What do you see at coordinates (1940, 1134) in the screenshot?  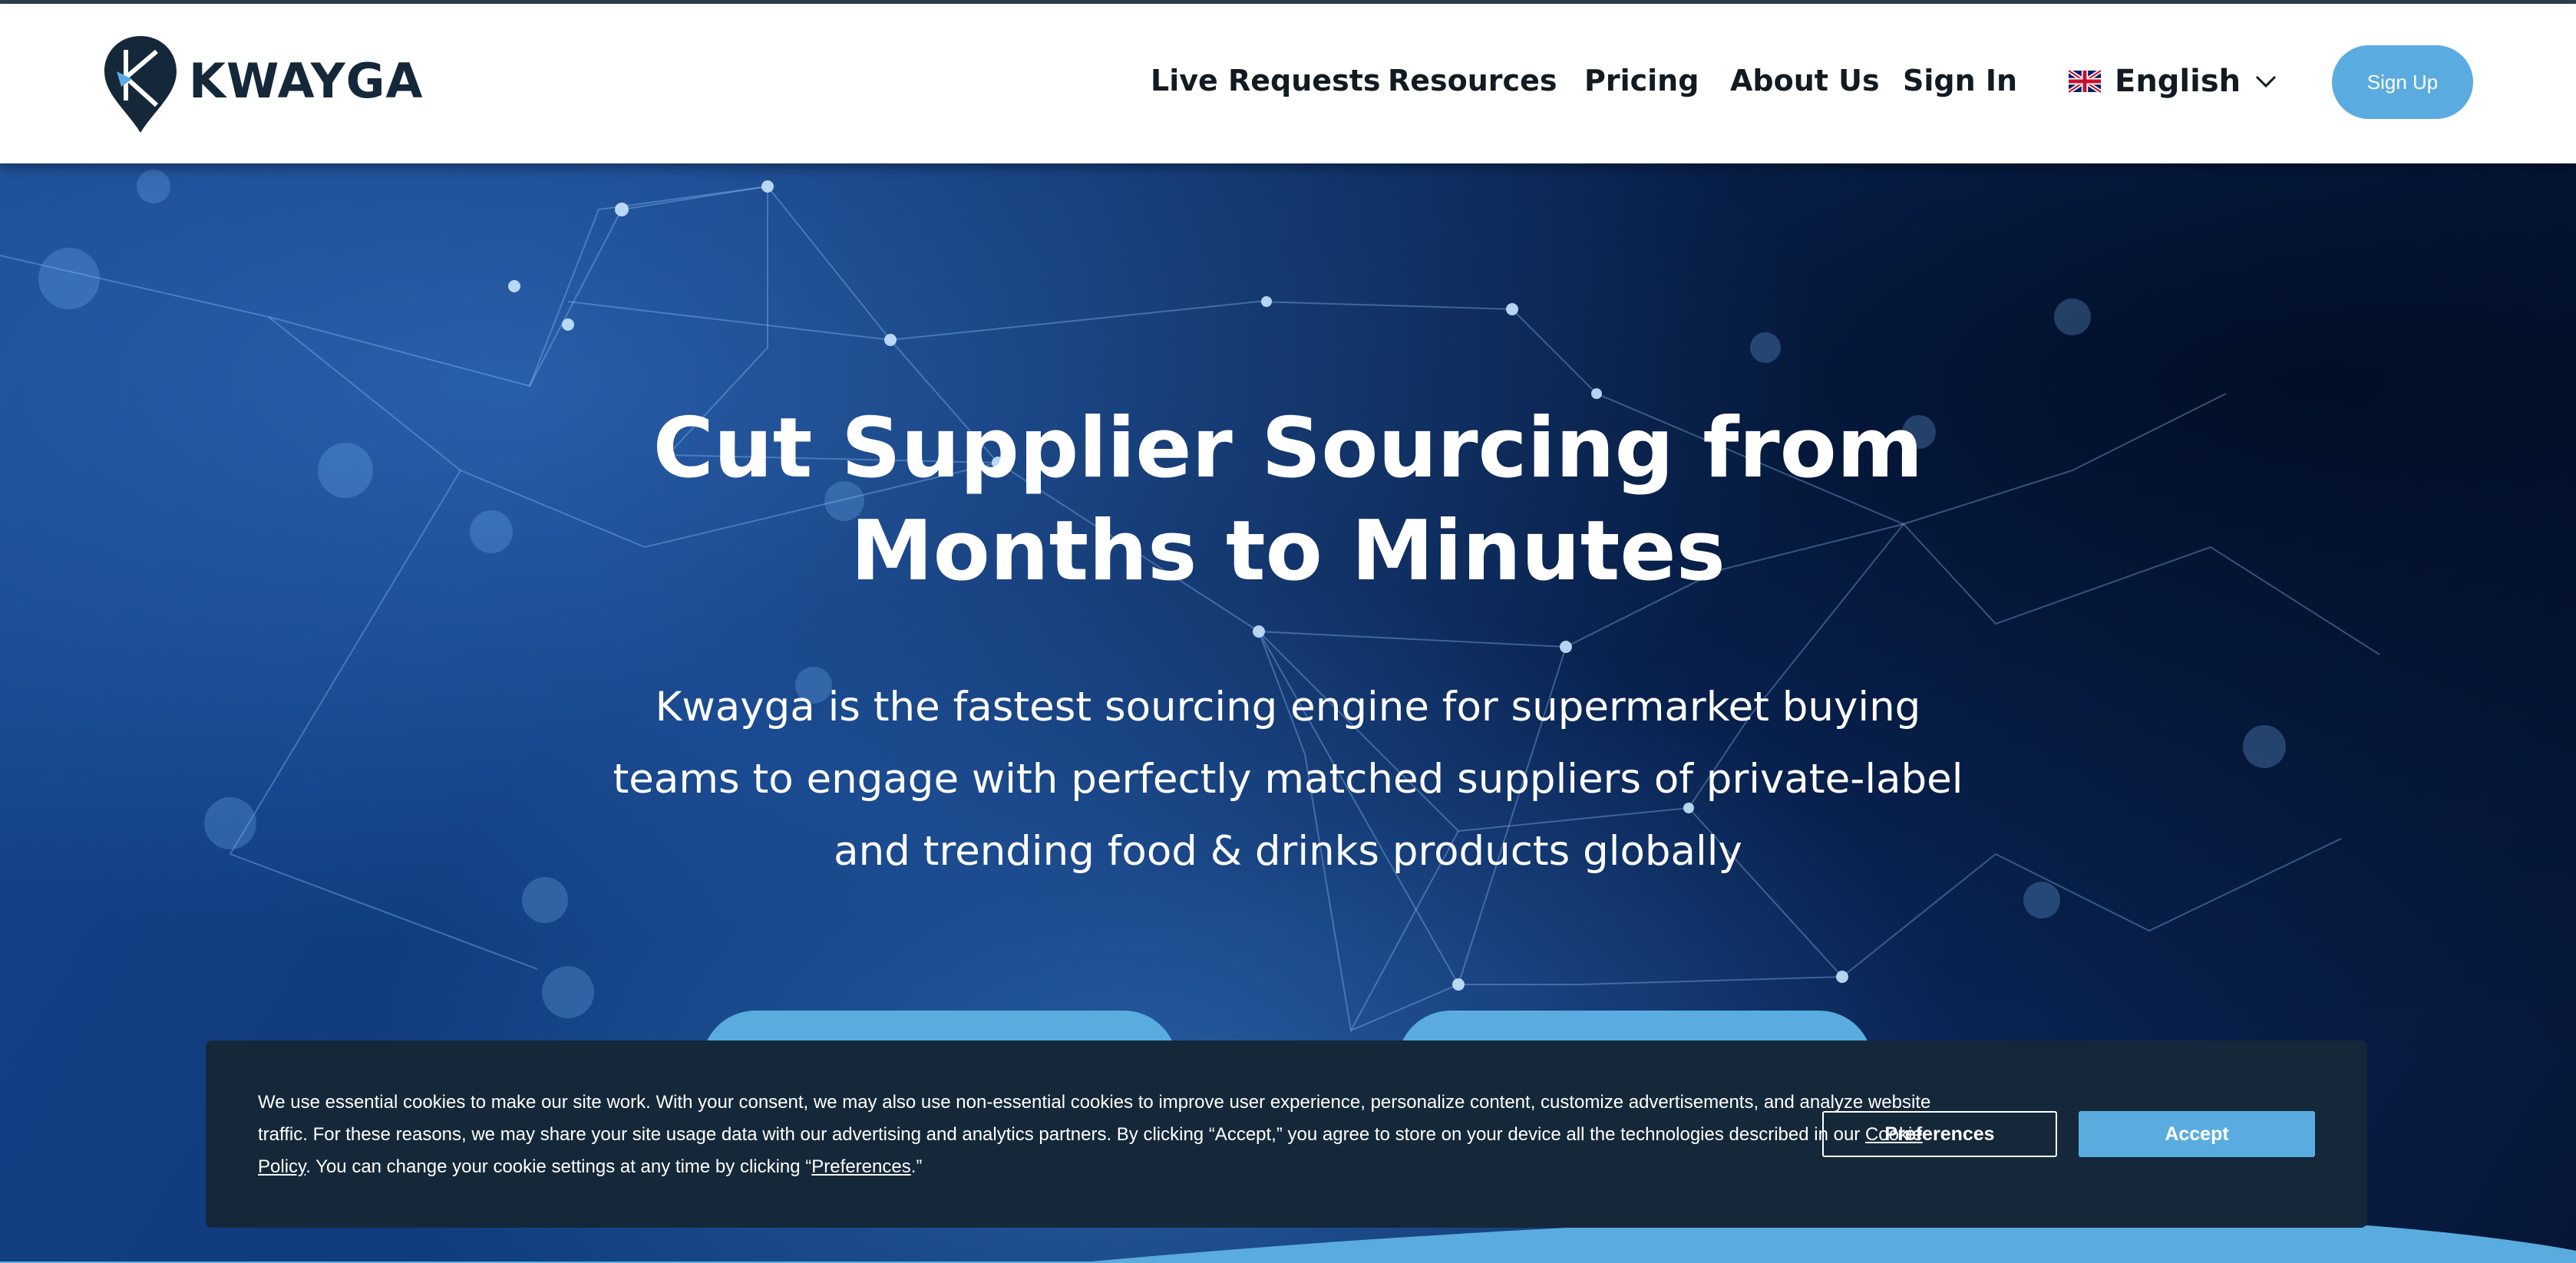 I see `cookie-preferences-button: Preferences` at bounding box center [1940, 1134].